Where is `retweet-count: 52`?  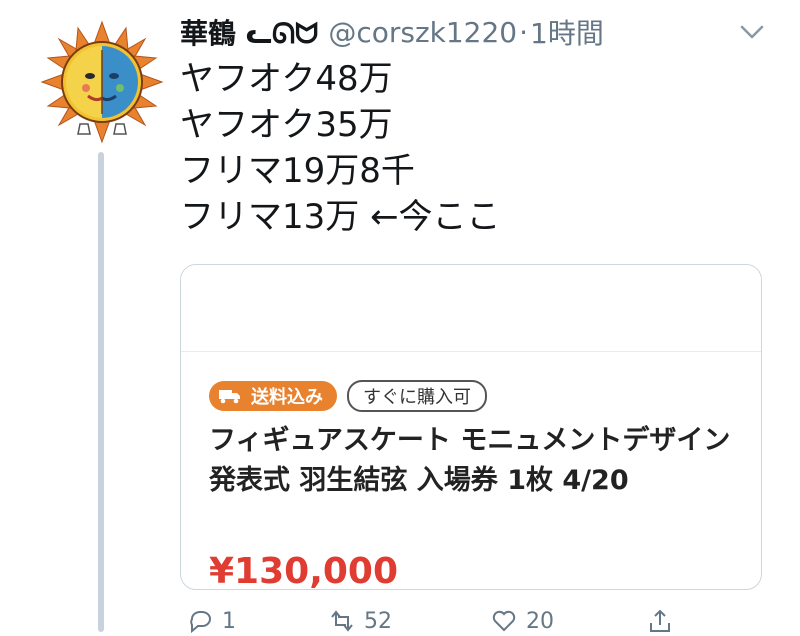
retweet-count: 52 is located at coordinates (378, 621).